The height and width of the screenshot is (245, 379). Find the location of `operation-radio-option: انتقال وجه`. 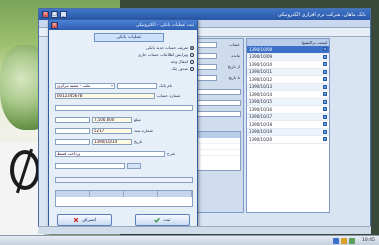

operation-radio-option: انتقال وجه is located at coordinates (139, 61).